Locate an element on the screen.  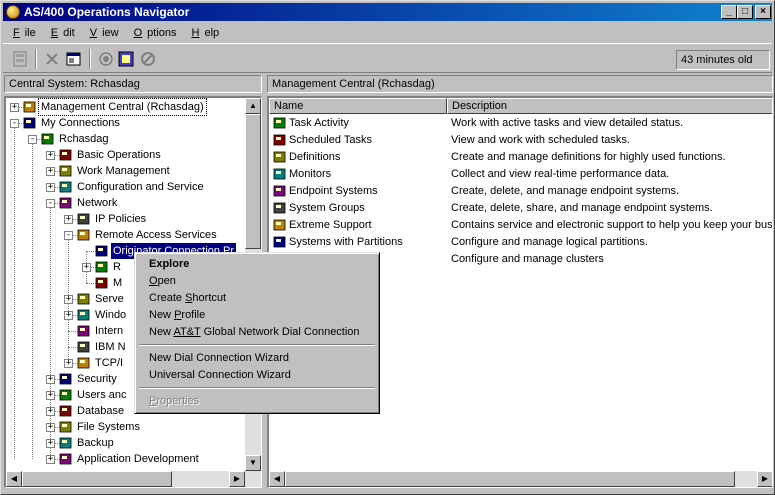
scroll-up-button: ▲ is located at coordinates (253, 106).